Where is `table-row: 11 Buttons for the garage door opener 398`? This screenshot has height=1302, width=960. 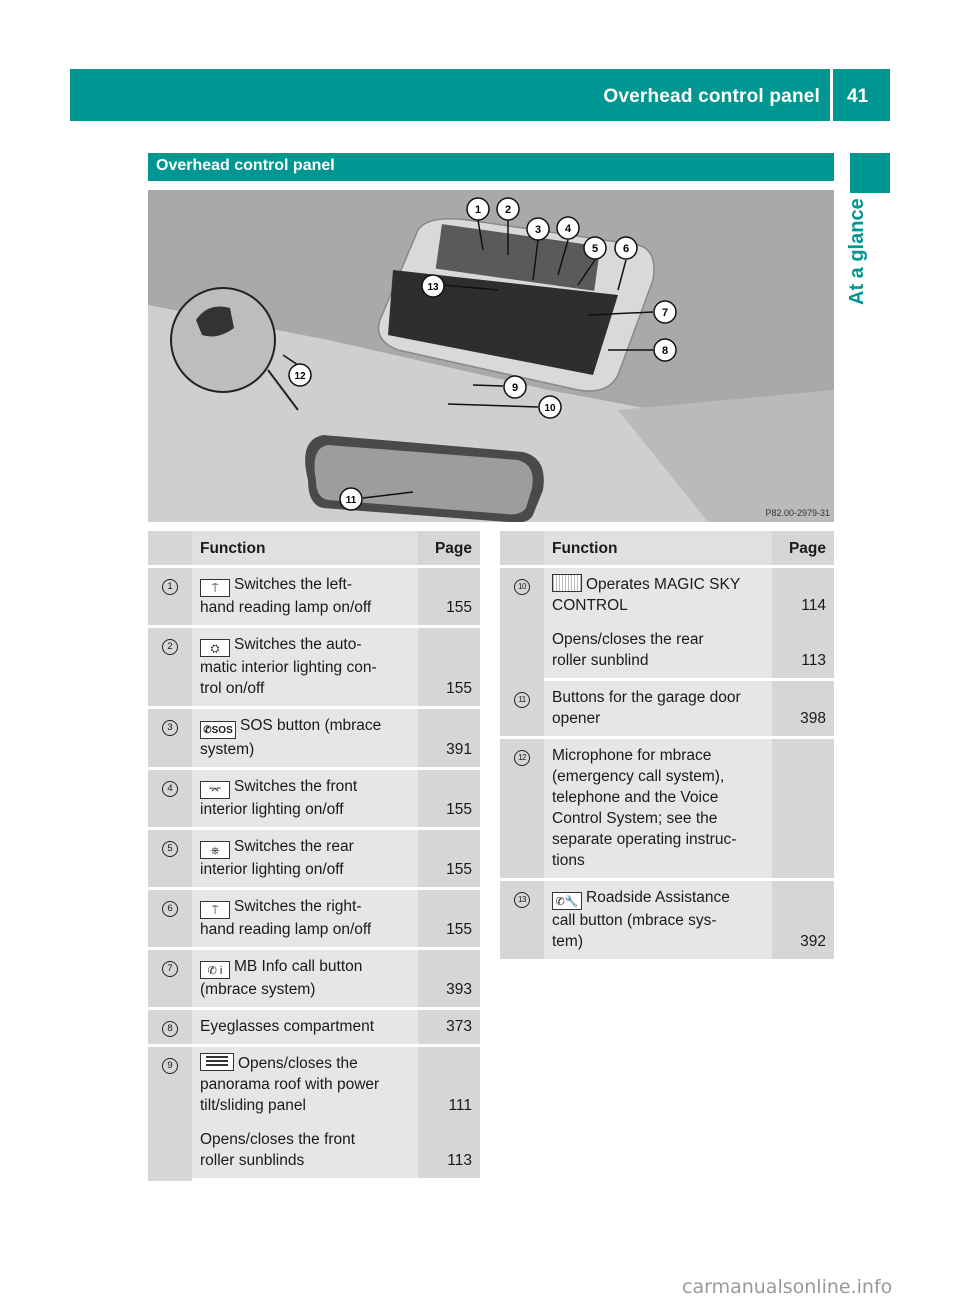
table-row: 11 Buttons for the garage door opener 398 is located at coordinates (667, 710).